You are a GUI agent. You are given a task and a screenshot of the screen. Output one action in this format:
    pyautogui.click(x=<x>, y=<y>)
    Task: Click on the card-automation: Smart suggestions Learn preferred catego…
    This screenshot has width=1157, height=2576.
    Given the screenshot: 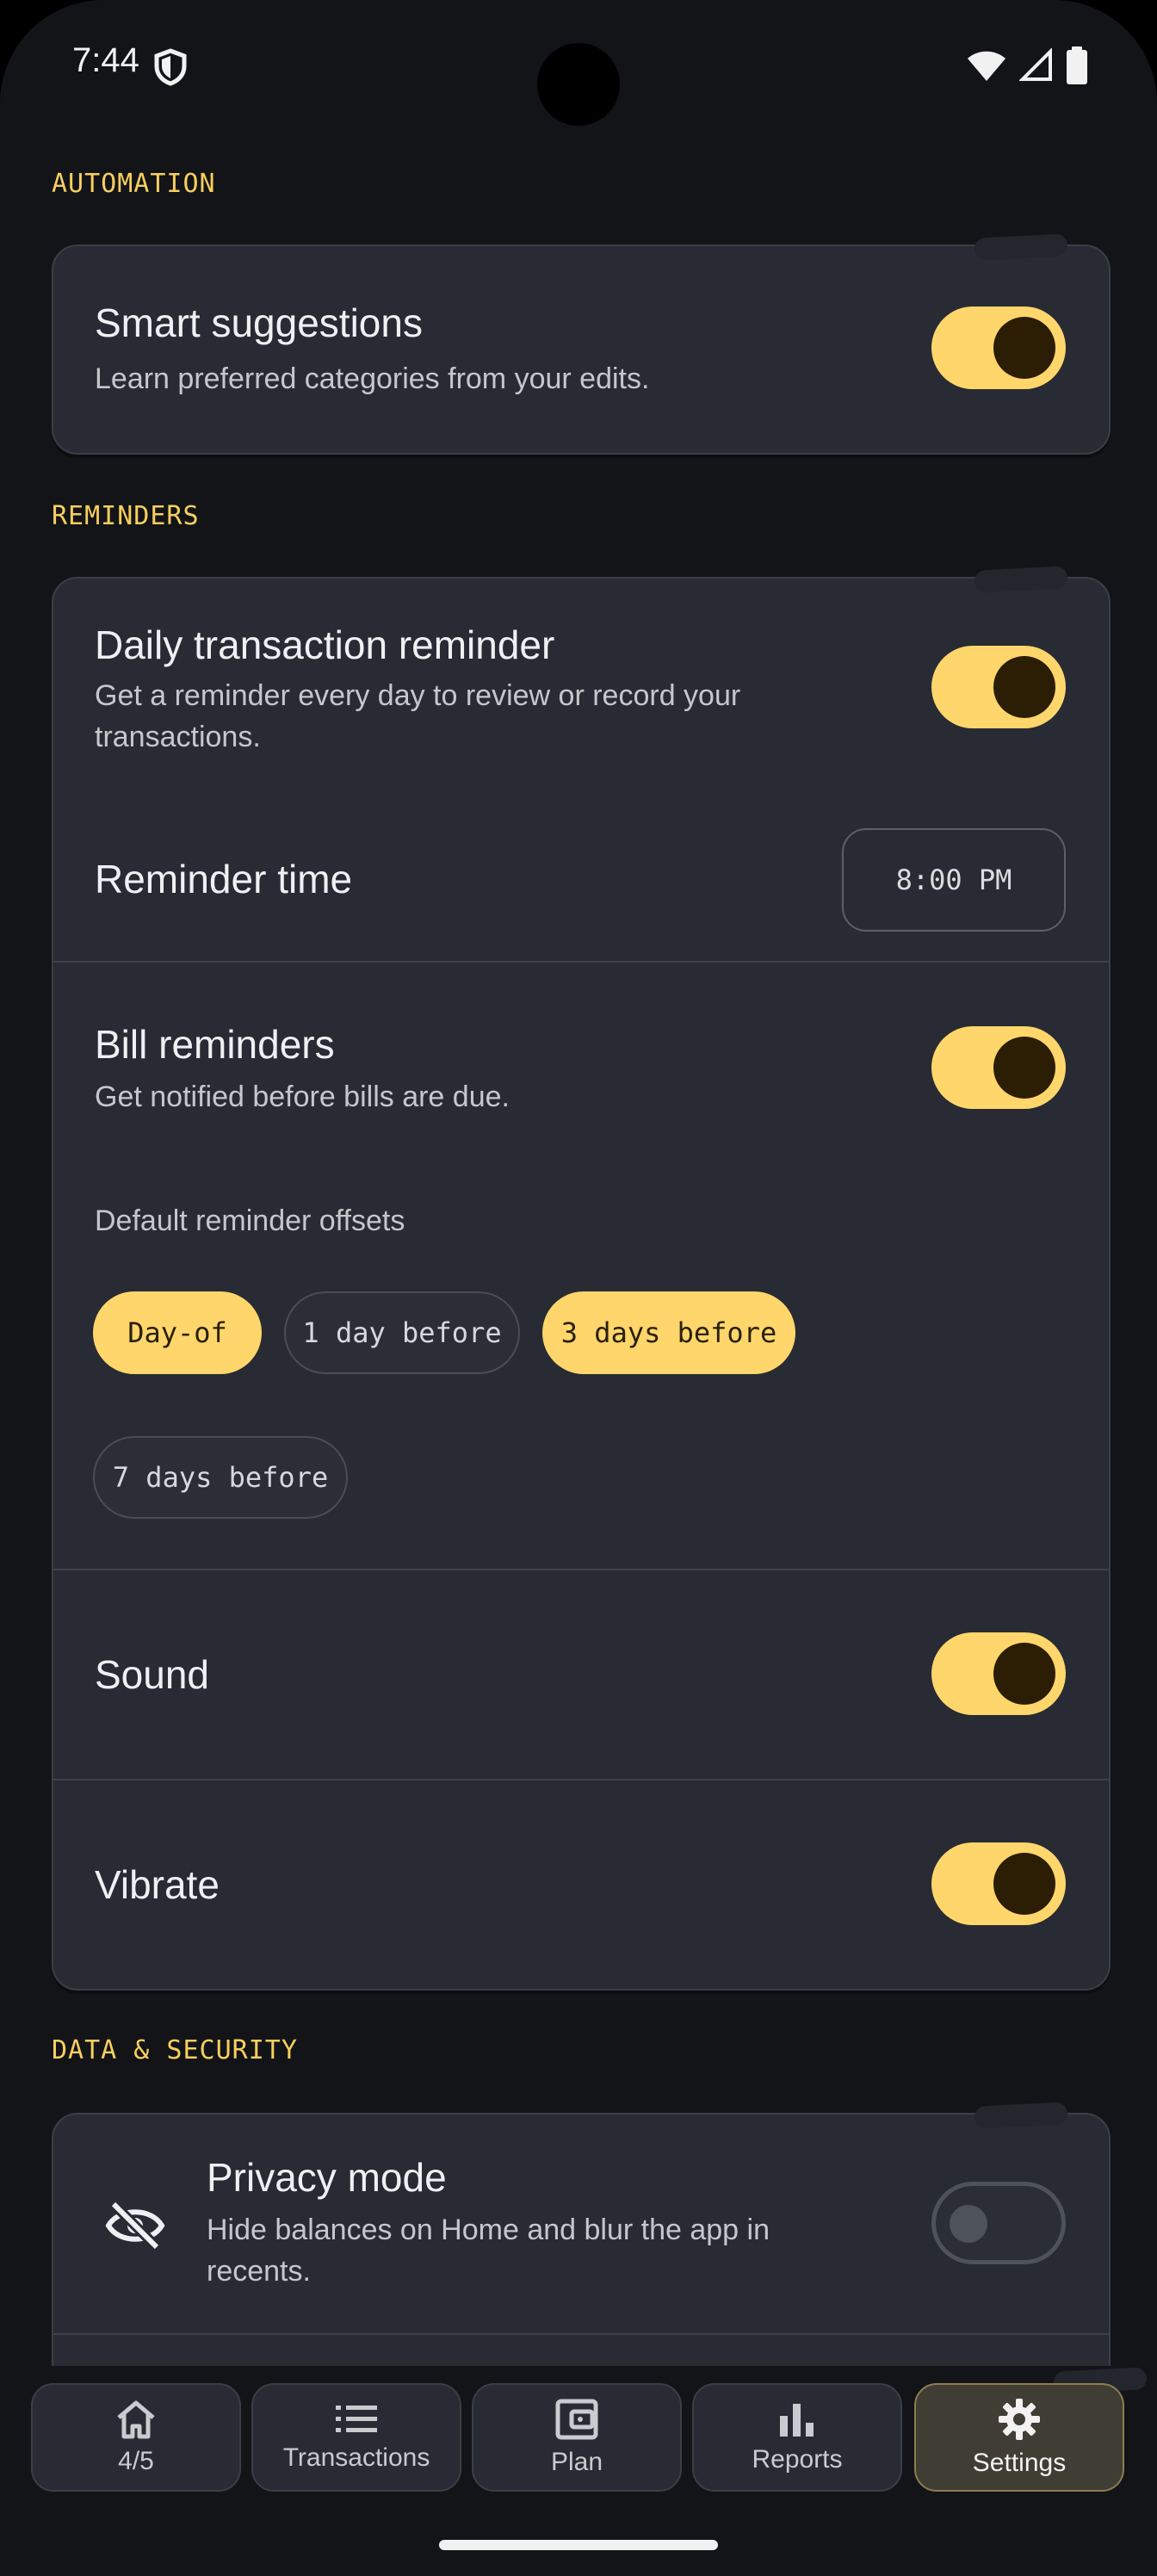 What is the action you would take?
    pyautogui.click(x=581, y=344)
    